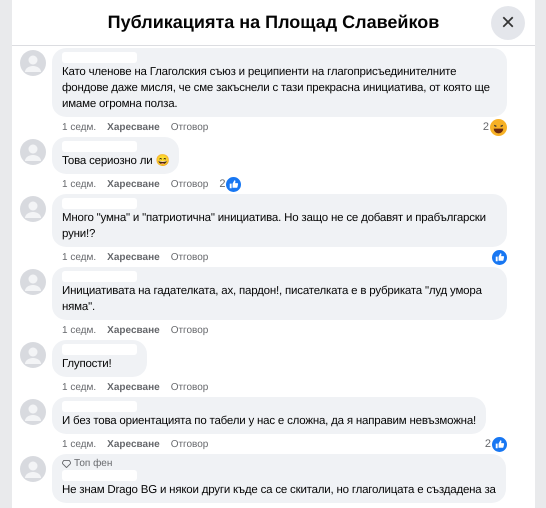 This screenshot has width=546, height=508. What do you see at coordinates (93, 463) in the screenshot?
I see `top-fan-label: Топ фен` at bounding box center [93, 463].